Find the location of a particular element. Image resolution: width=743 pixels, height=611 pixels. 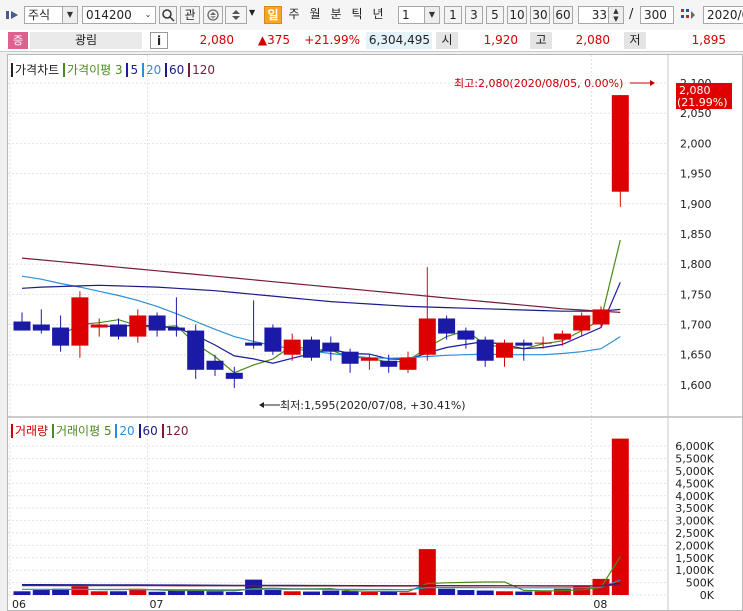

volume-tick-label: 1,000K is located at coordinates (694, 570).